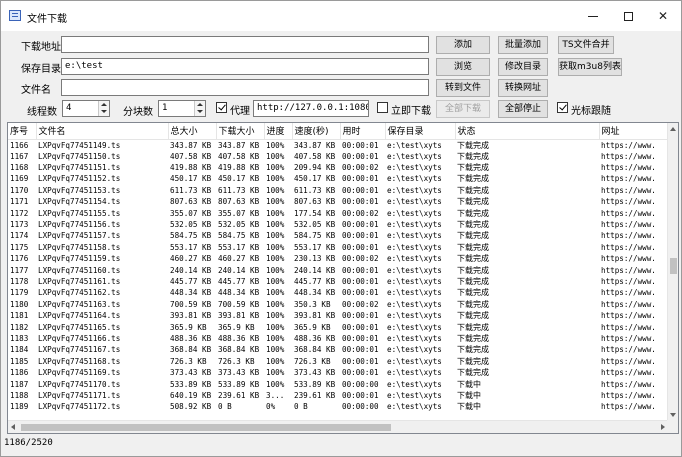  What do you see at coordinates (103, 108) in the screenshot?
I see `threads-spin-arrows-icon` at bounding box center [103, 108].